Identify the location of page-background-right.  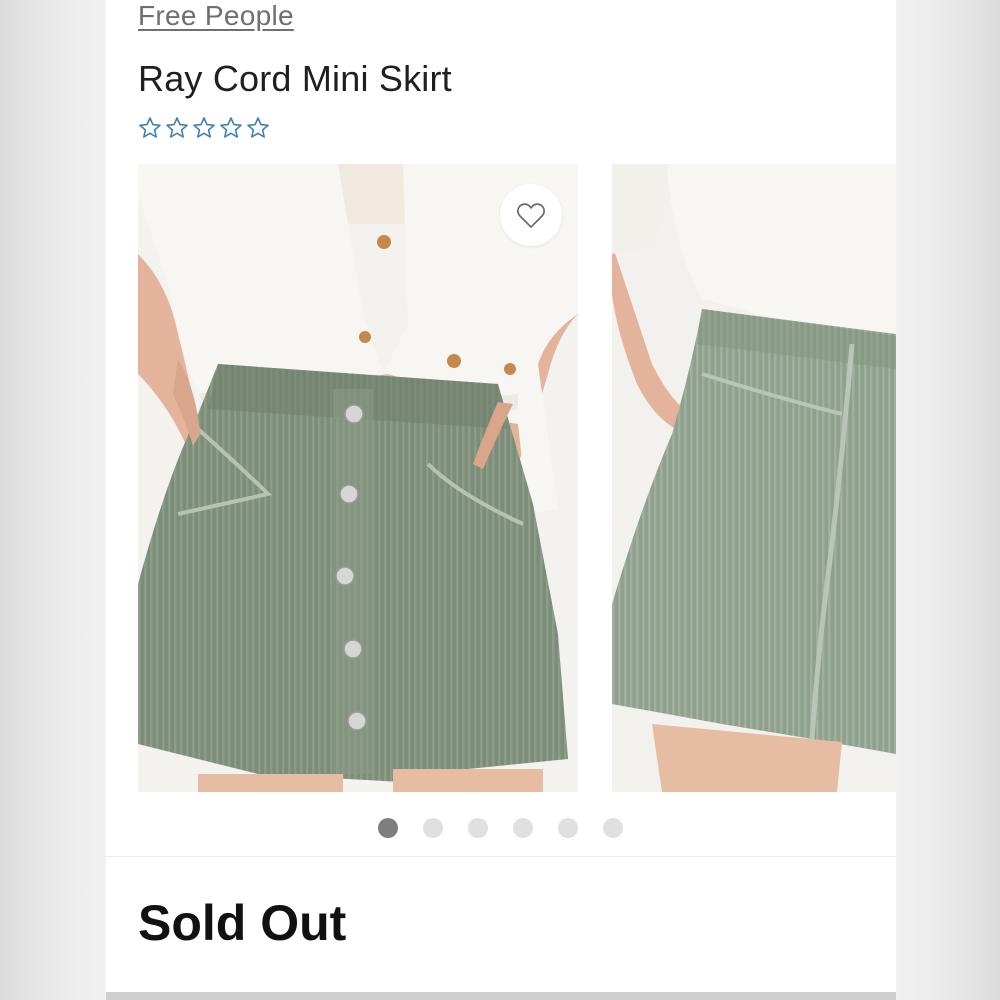
(948, 500).